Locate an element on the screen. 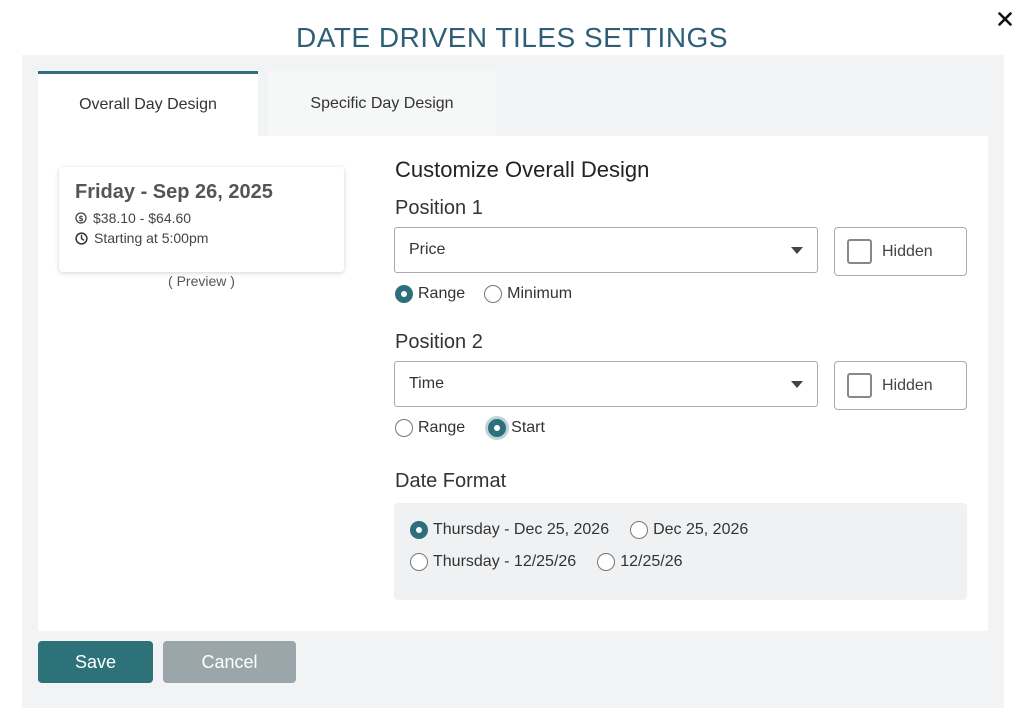 Image resolution: width=1024 pixels, height=727 pixels. date-format-row: Thursday - Dec 25, 2026 Dec 25, 2026 is located at coordinates (579, 530).